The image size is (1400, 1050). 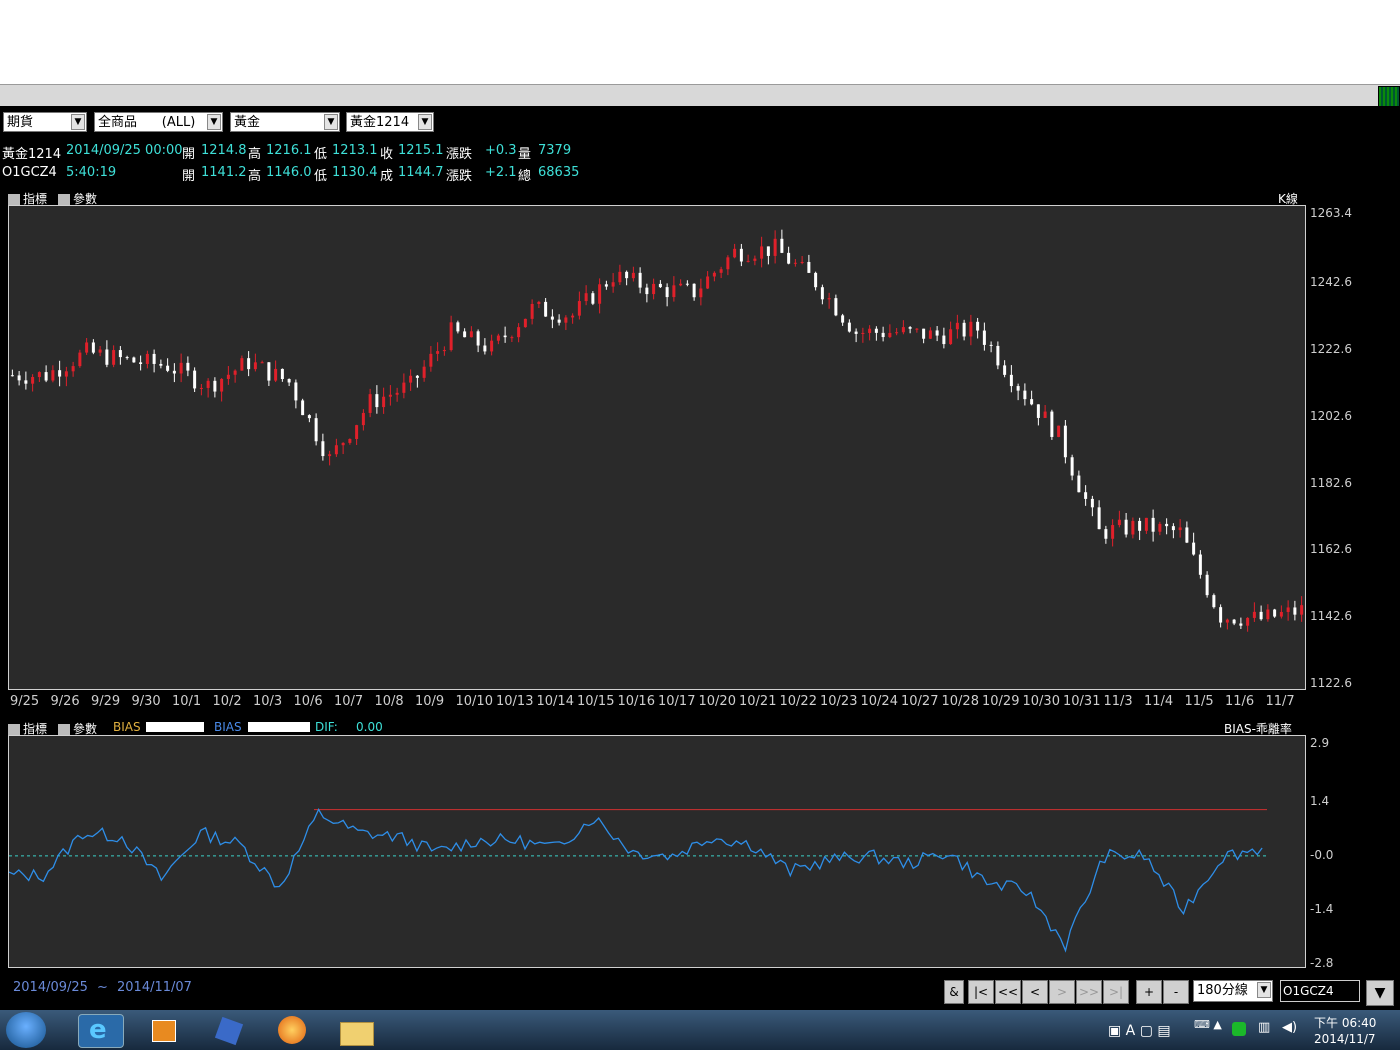 I want to click on bias-series-line, so click(x=636, y=880).